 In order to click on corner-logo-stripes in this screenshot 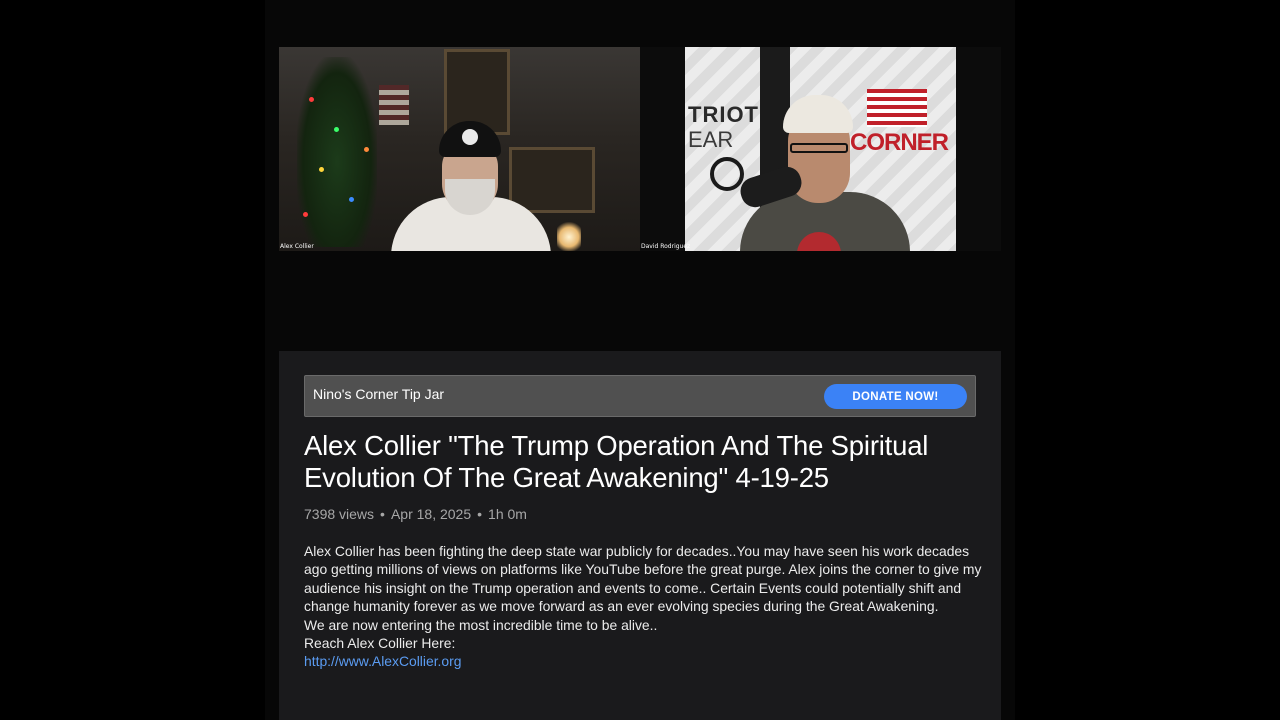, I will do `click(897, 108)`.